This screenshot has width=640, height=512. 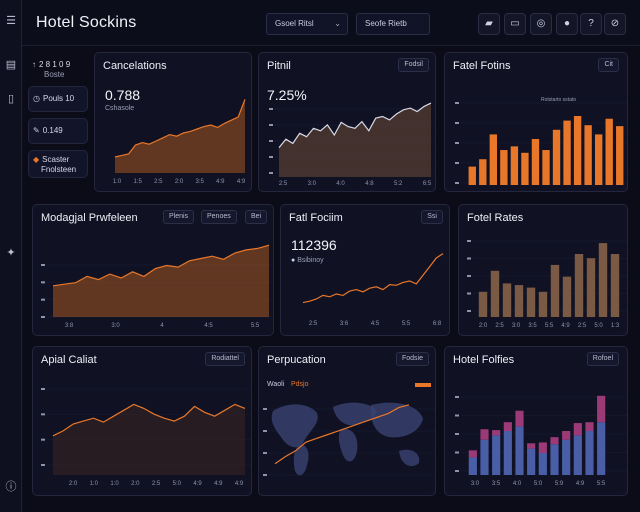 I want to click on user-icon: ●, so click(x=567, y=24).